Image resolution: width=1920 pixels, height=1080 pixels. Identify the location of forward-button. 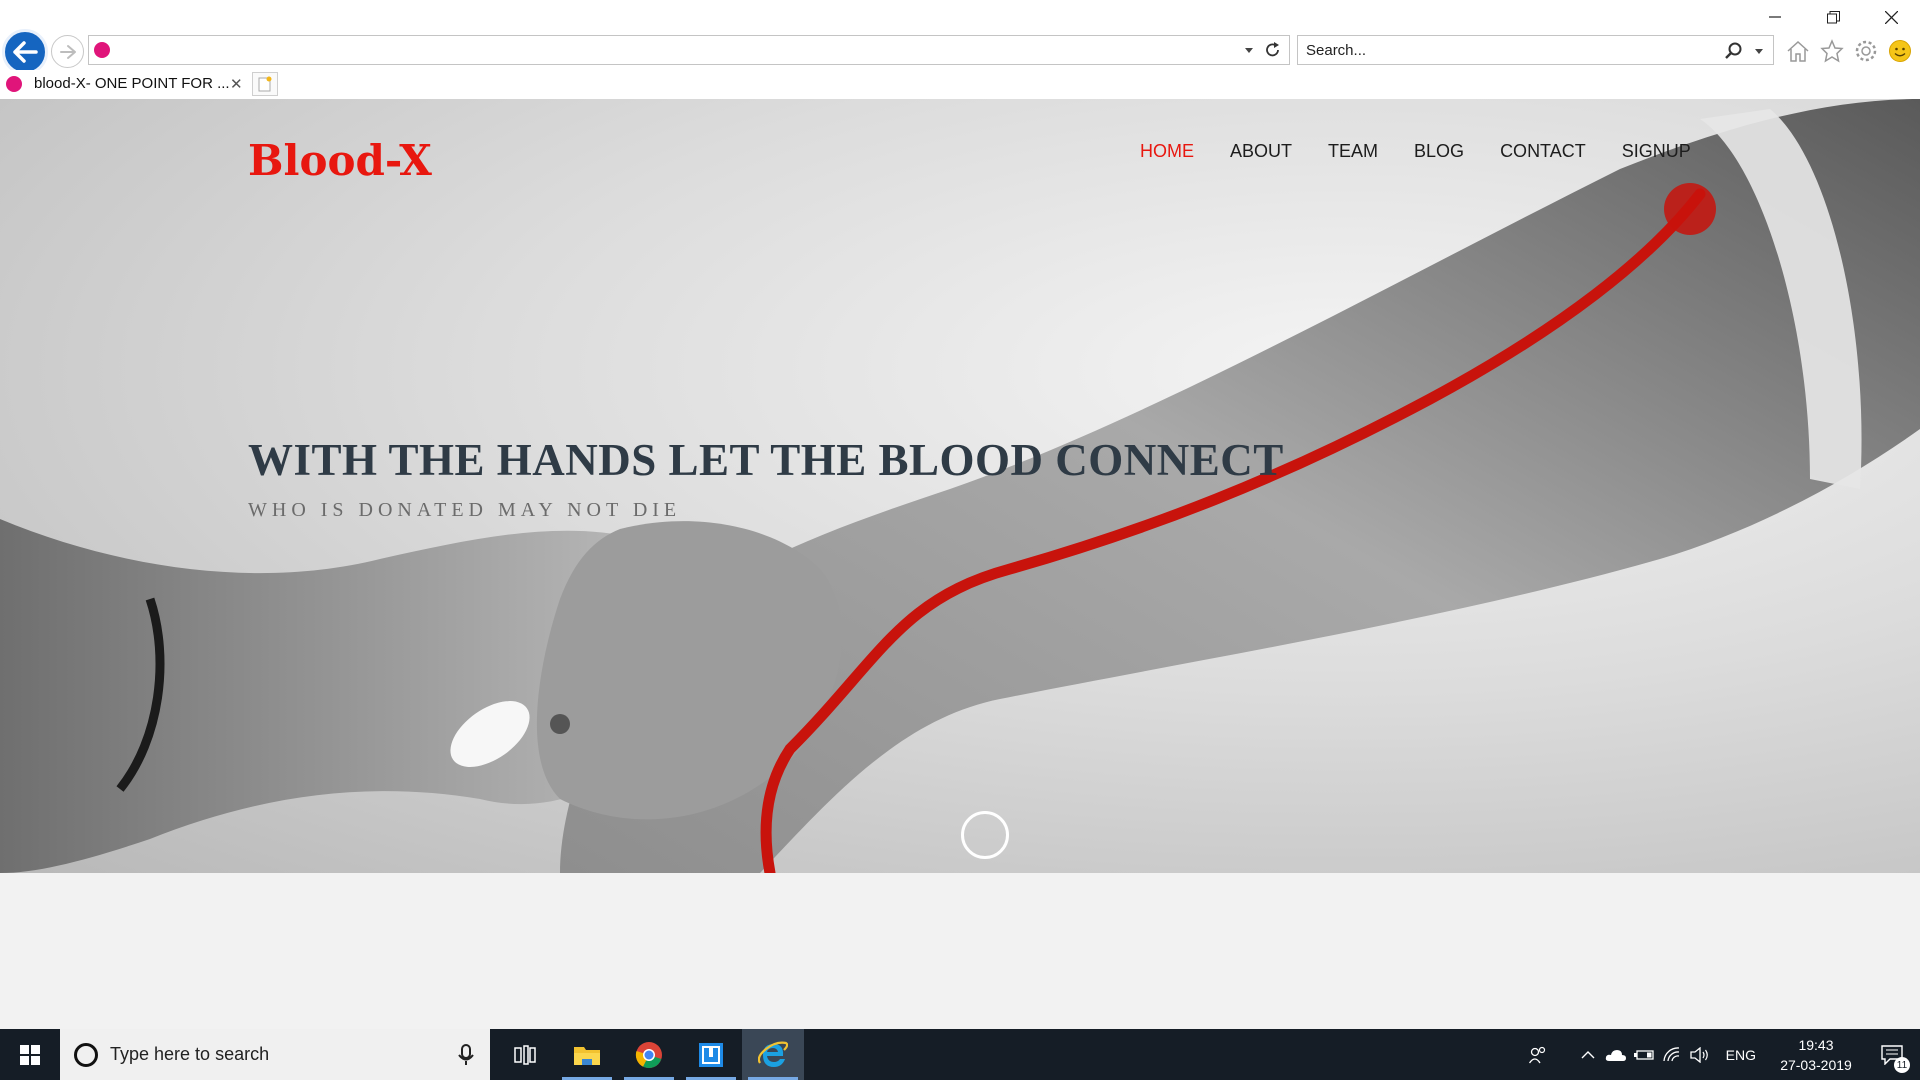
(67, 51).